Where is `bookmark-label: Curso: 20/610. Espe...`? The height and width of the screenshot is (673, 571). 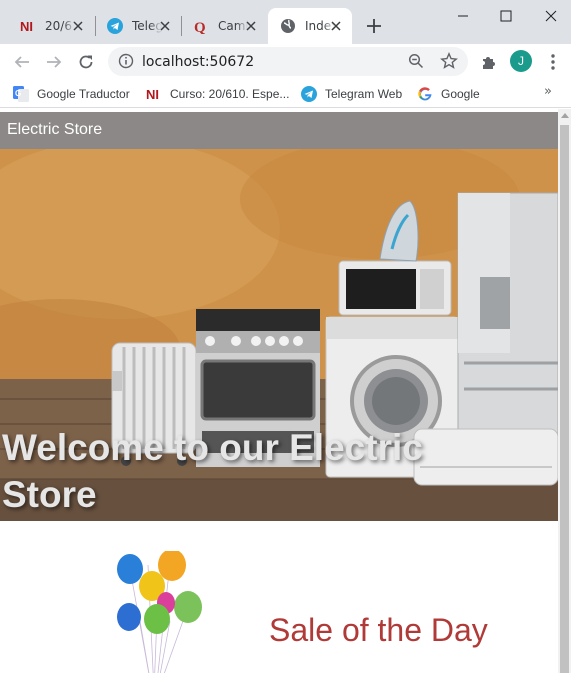
bookmark-label: Curso: 20/610. Espe... is located at coordinates (230, 94).